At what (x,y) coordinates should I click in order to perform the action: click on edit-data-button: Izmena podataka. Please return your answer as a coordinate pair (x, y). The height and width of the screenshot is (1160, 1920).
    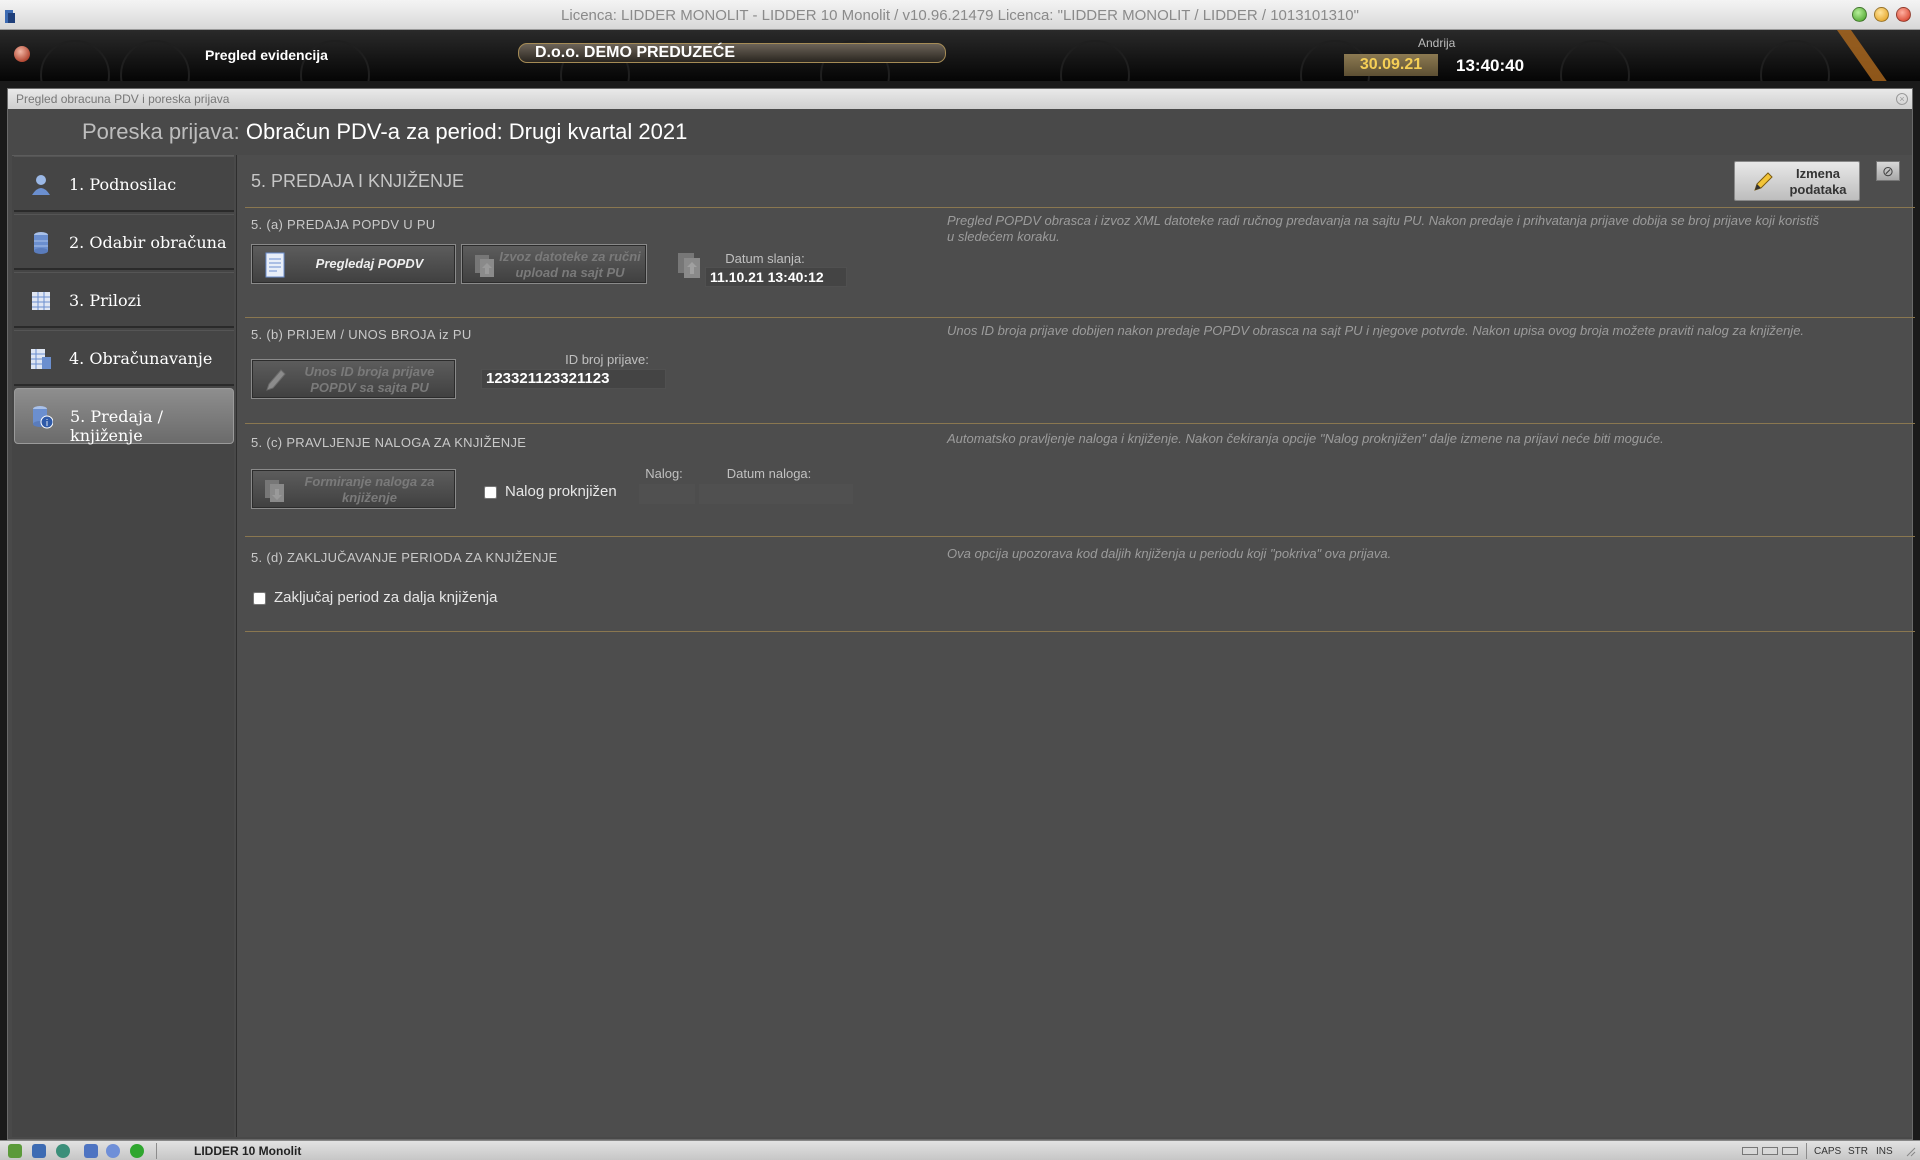
    Looking at the image, I should click on (1797, 181).